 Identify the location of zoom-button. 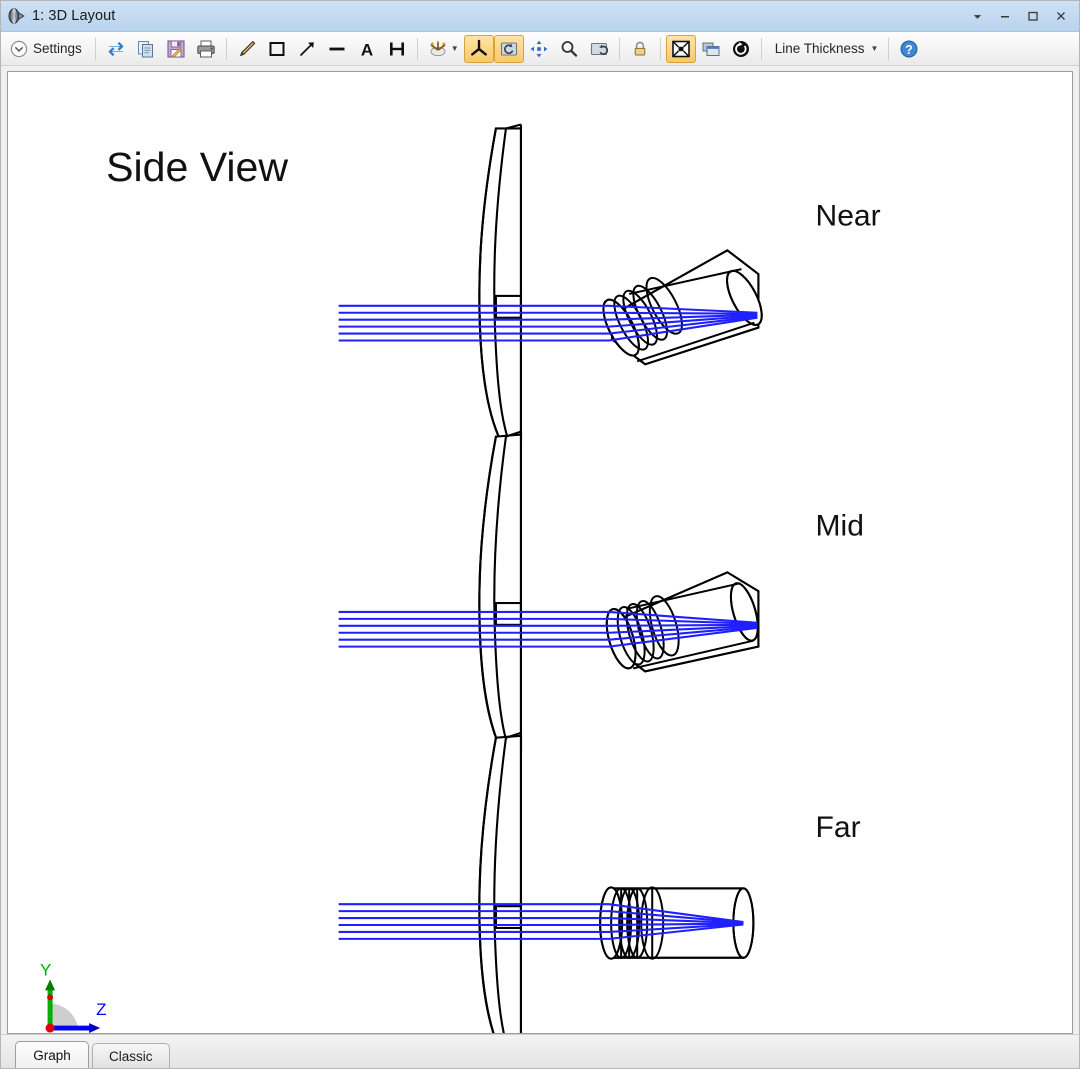
(569, 49).